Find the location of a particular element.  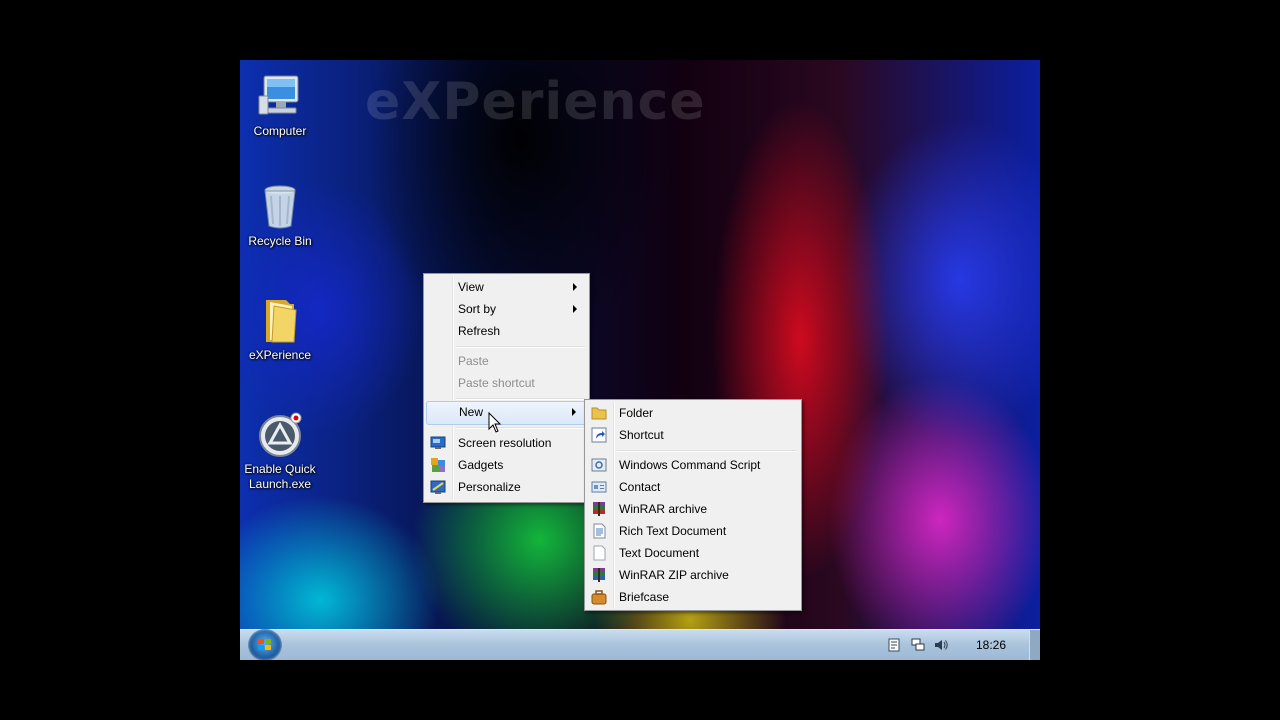

new-item-contact: Contact is located at coordinates (693, 487).